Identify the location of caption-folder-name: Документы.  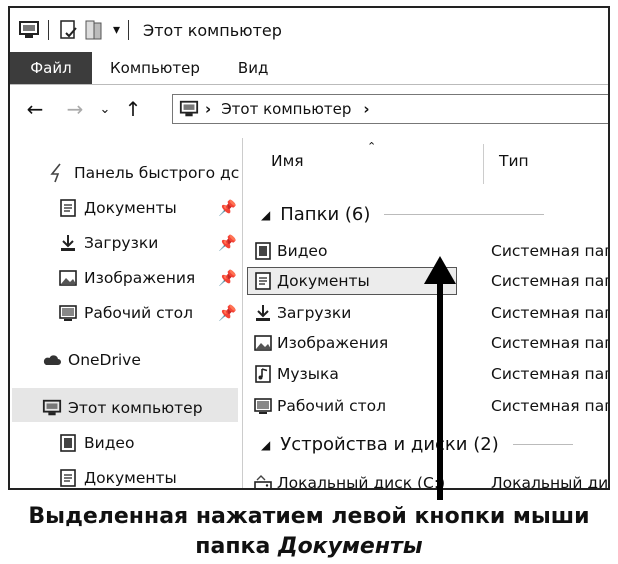
(350, 546).